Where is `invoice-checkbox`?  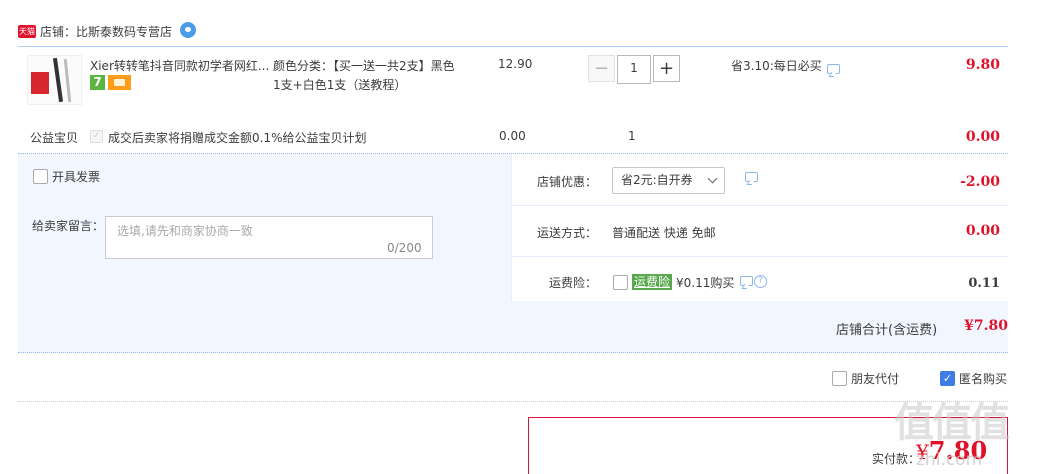
invoice-checkbox is located at coordinates (40, 176).